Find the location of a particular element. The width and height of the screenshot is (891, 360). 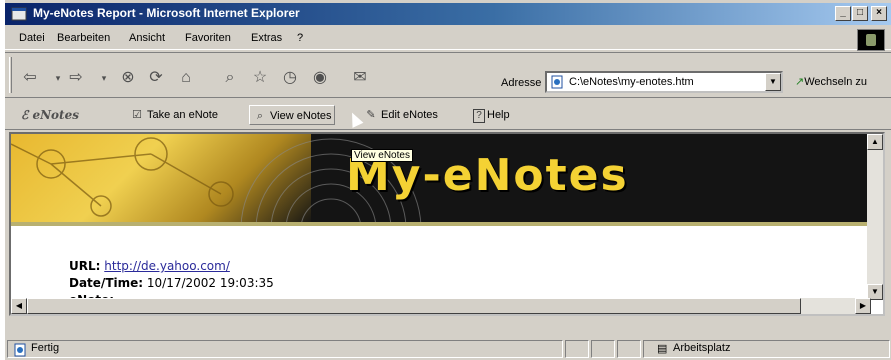

close-button: × is located at coordinates (879, 13).